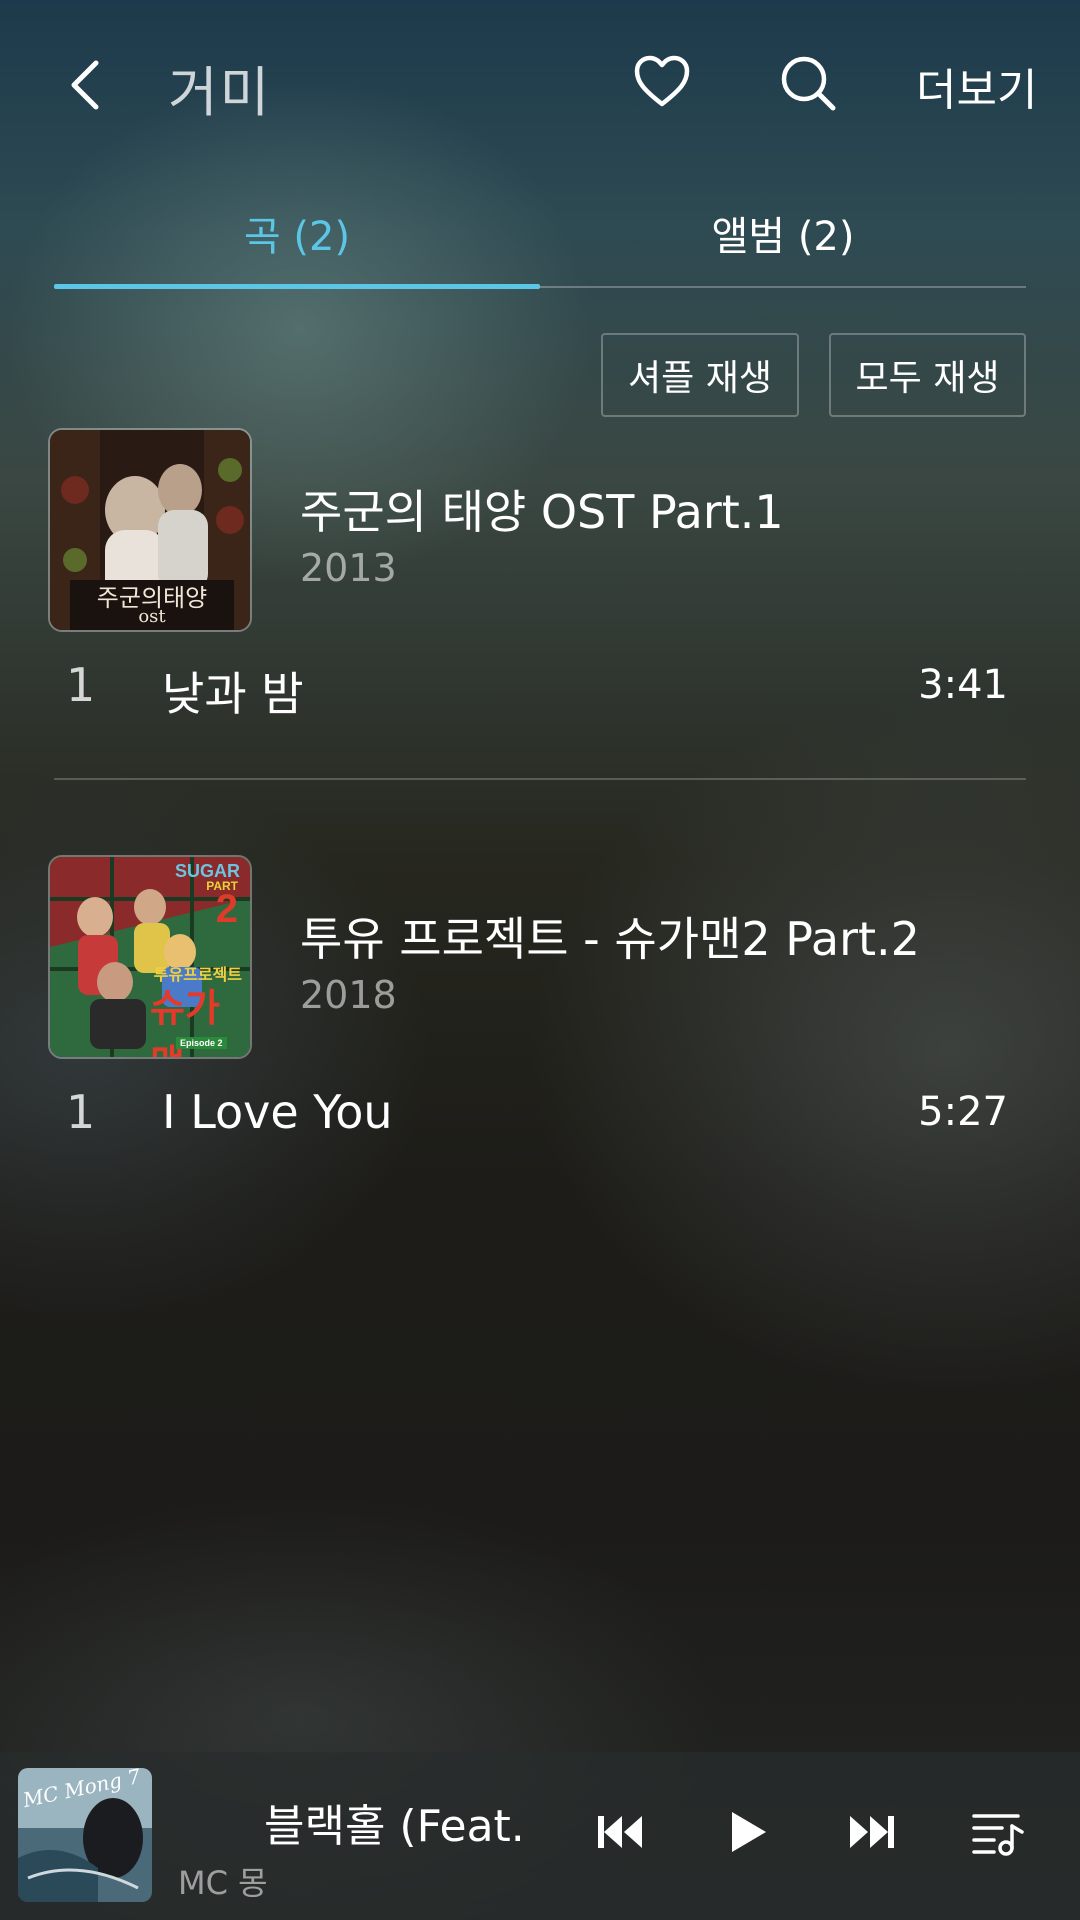 Image resolution: width=1080 pixels, height=1920 pixels. I want to click on heart-icon, so click(662, 81).